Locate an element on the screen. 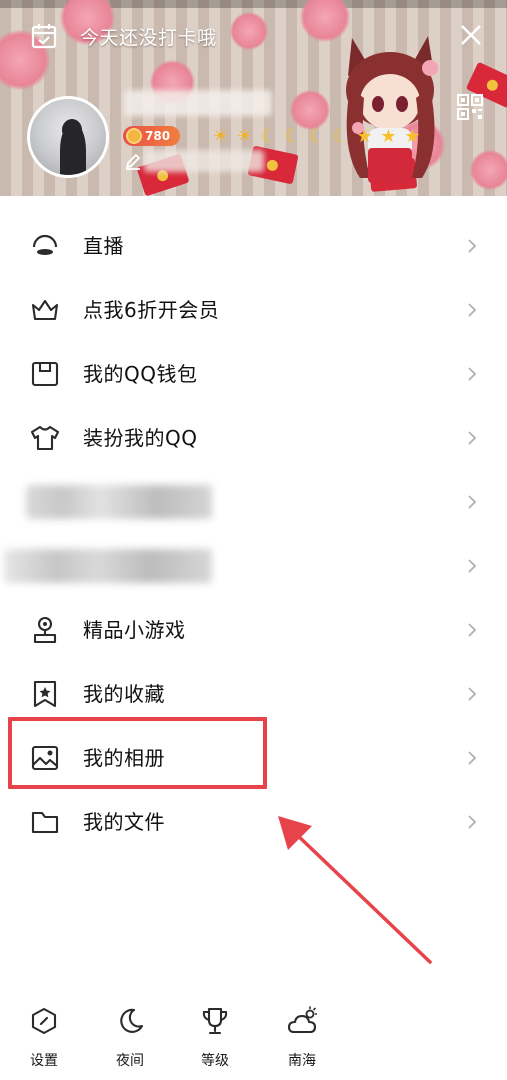  qq-level-icons: ☀ ☀ ☾ ☾ ☾ ☾ ★ ★ ★ is located at coordinates (316, 136).